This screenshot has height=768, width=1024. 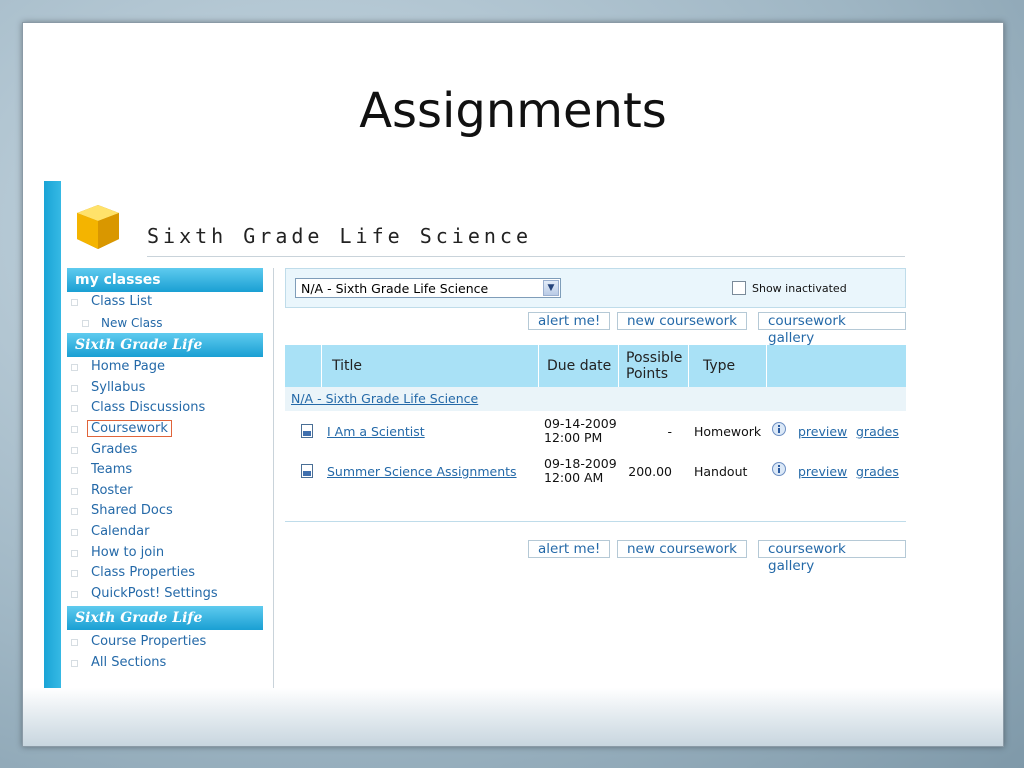 What do you see at coordinates (112, 490) in the screenshot?
I see `sidebar-item-label: Roster` at bounding box center [112, 490].